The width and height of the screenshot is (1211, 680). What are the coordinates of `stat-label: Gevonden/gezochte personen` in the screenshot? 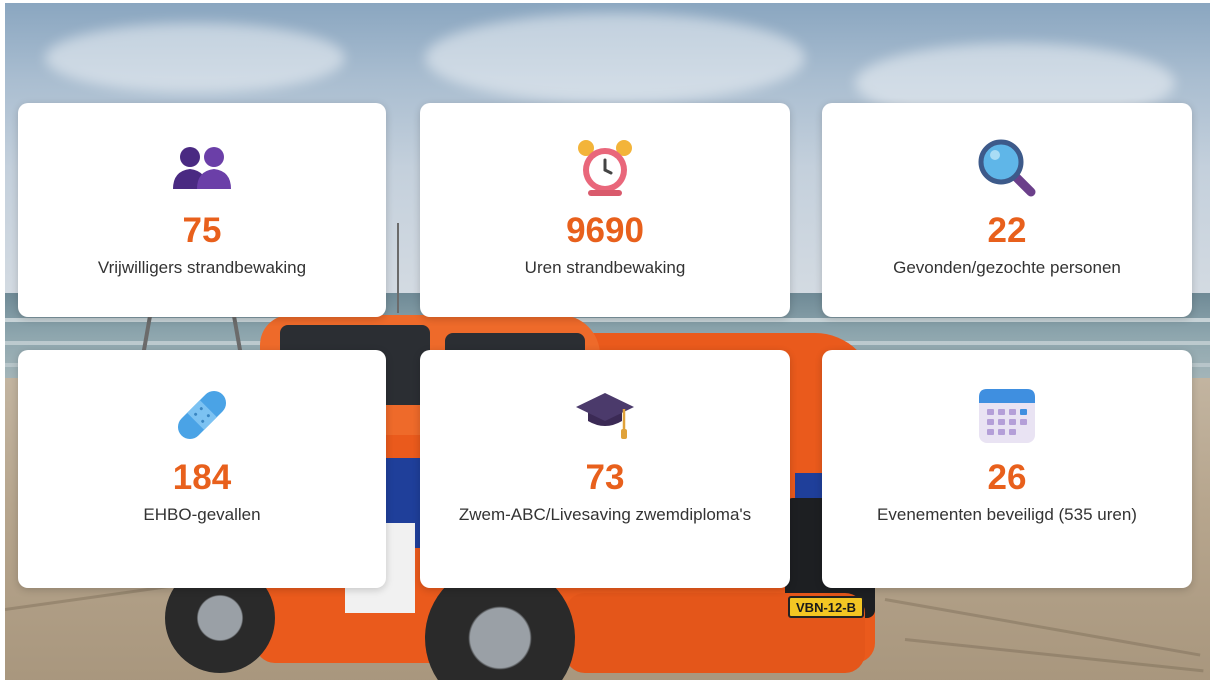 It's located at (1007, 267).